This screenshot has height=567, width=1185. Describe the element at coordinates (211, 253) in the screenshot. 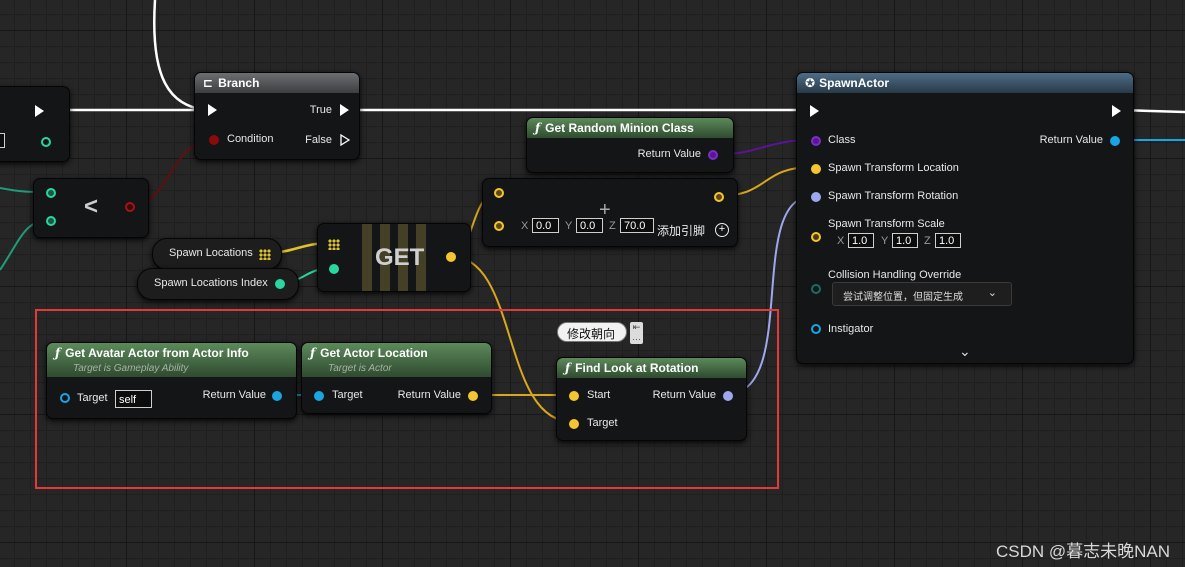

I see `spawn-locations-label: Spawn Locations` at that location.